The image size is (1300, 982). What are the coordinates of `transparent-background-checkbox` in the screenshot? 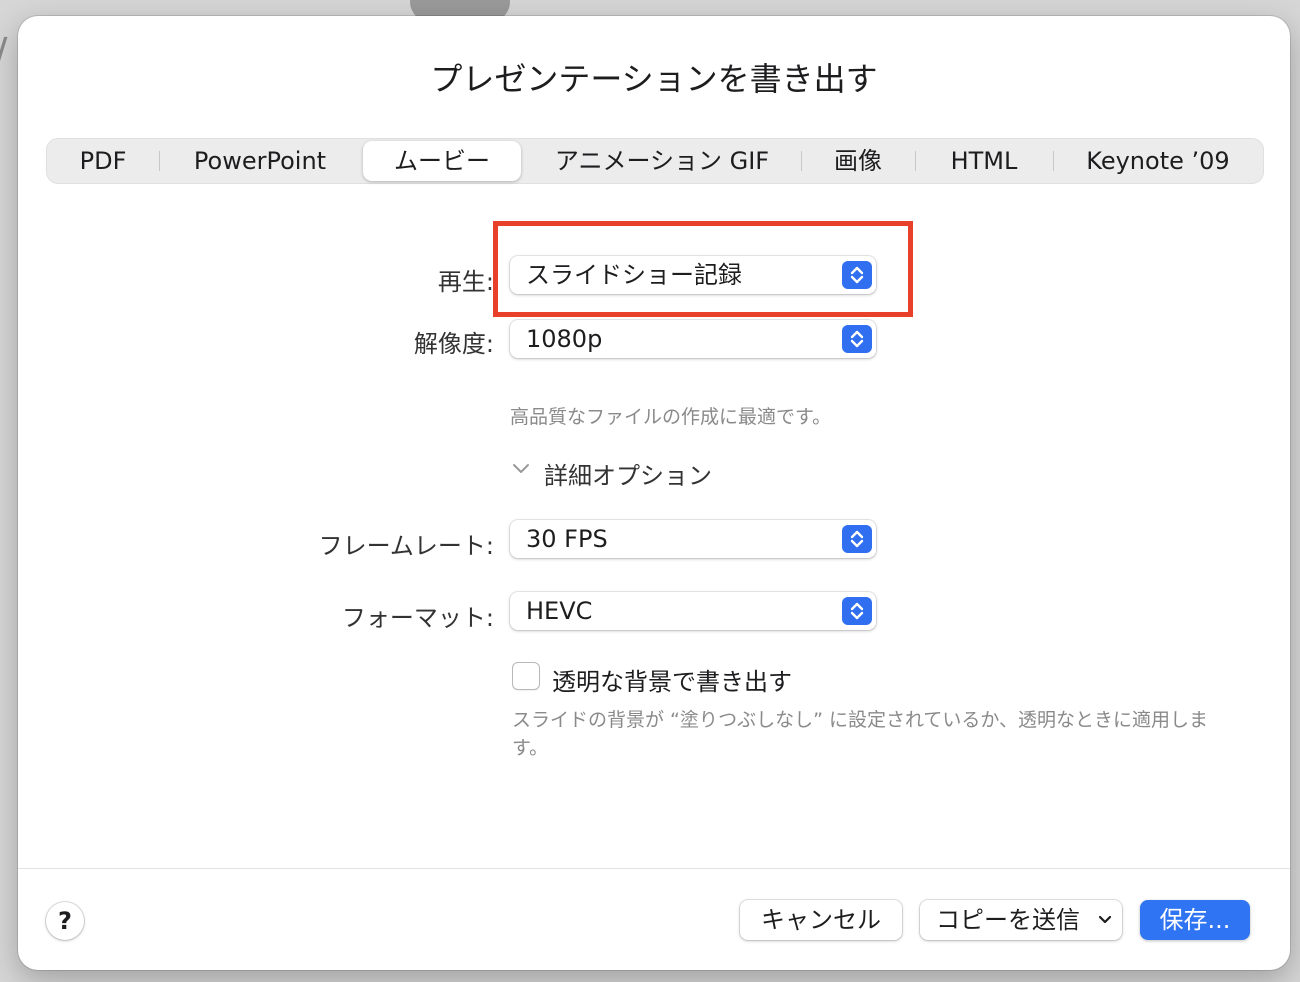 It's located at (526, 676).